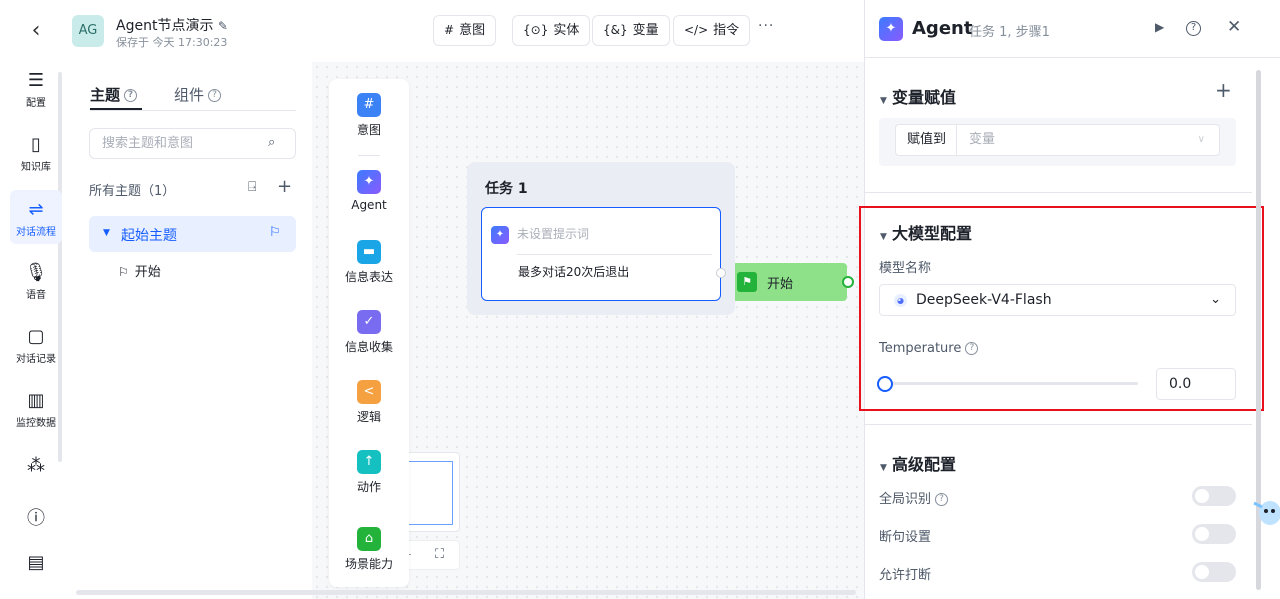  Describe the element at coordinates (942, 28) in the screenshot. I see `panel-title: Agent` at that location.